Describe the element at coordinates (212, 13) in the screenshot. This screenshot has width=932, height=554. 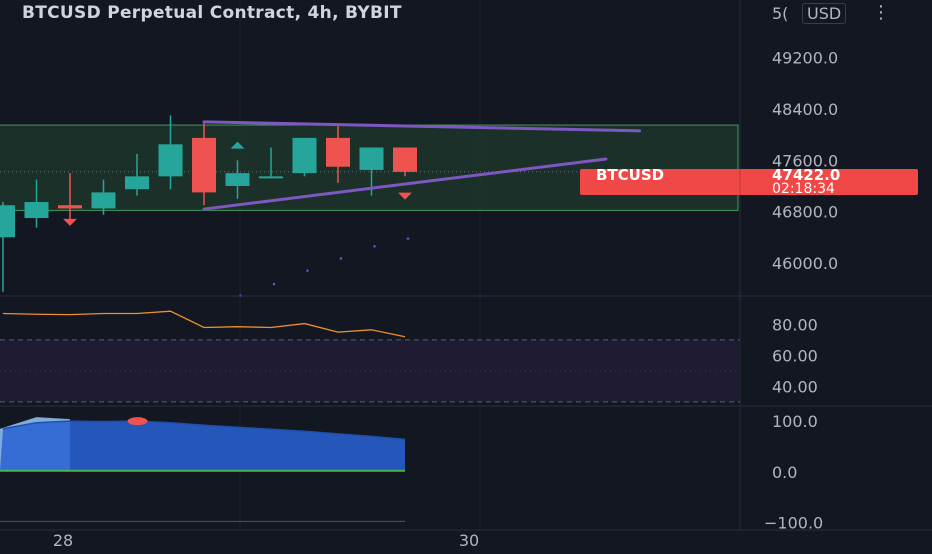
I see `chart-title: BTCUSD Perpetual Contract, 4h, BYBIT` at that location.